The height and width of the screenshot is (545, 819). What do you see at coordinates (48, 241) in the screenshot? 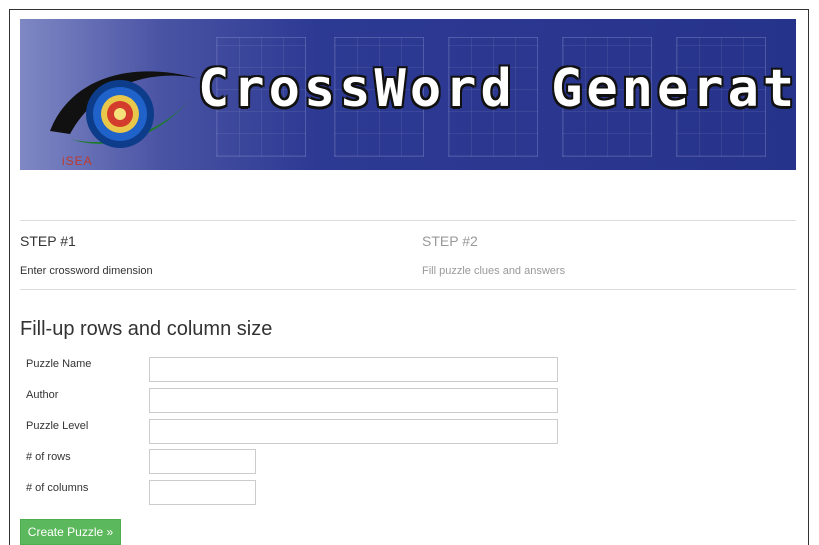
I see `step-title: STEP #1` at bounding box center [48, 241].